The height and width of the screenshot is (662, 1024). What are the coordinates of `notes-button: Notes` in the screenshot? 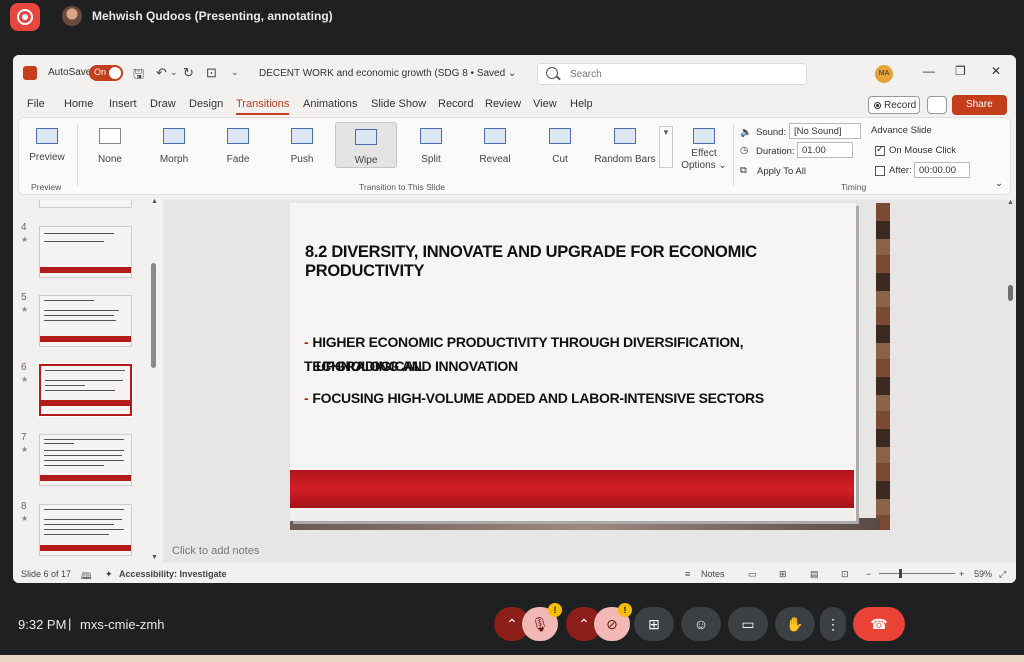 It's located at (713, 574).